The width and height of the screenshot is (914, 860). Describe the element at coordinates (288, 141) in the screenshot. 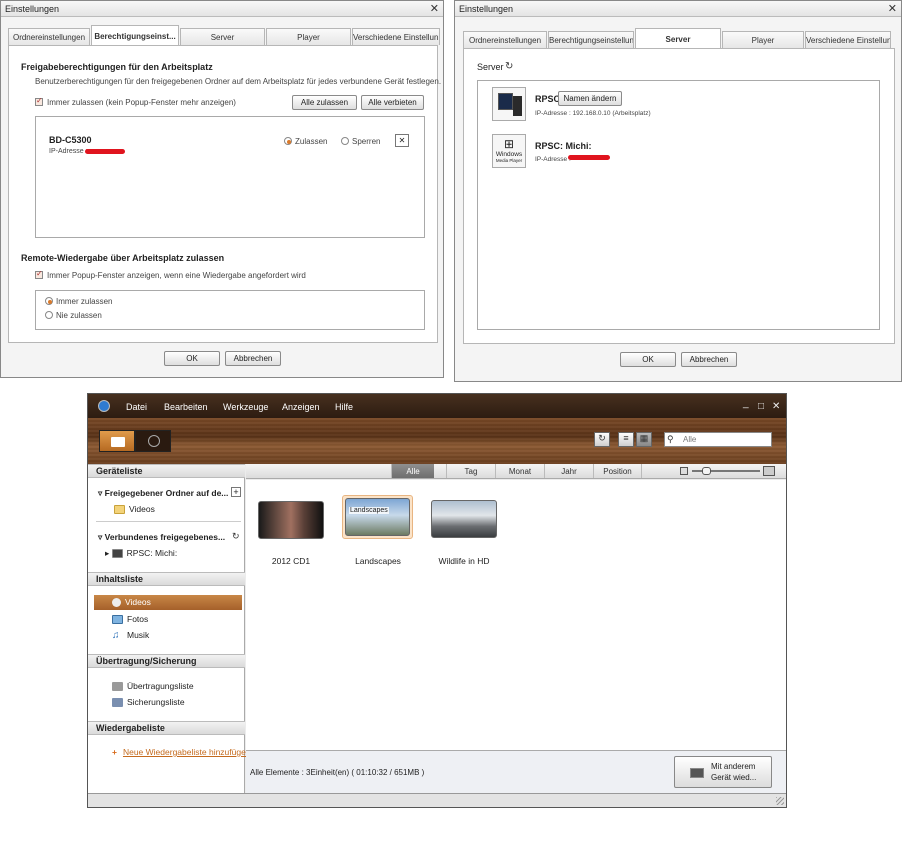

I see `allow-radio` at that location.